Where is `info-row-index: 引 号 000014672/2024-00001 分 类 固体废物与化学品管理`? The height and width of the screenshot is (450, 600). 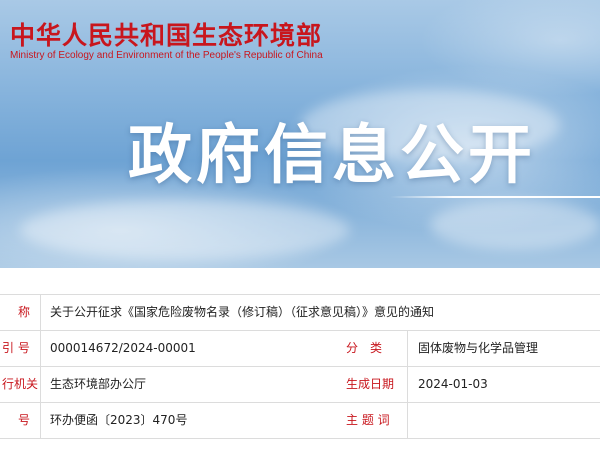
info-row-index: 引 号 000014672/2024-00001 分 类 固体废物与化学品管理 is located at coordinates (300, 349).